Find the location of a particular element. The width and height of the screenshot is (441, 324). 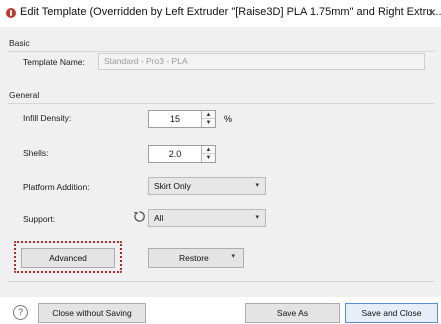

save-and-close-button: Save and Close is located at coordinates (391, 313).